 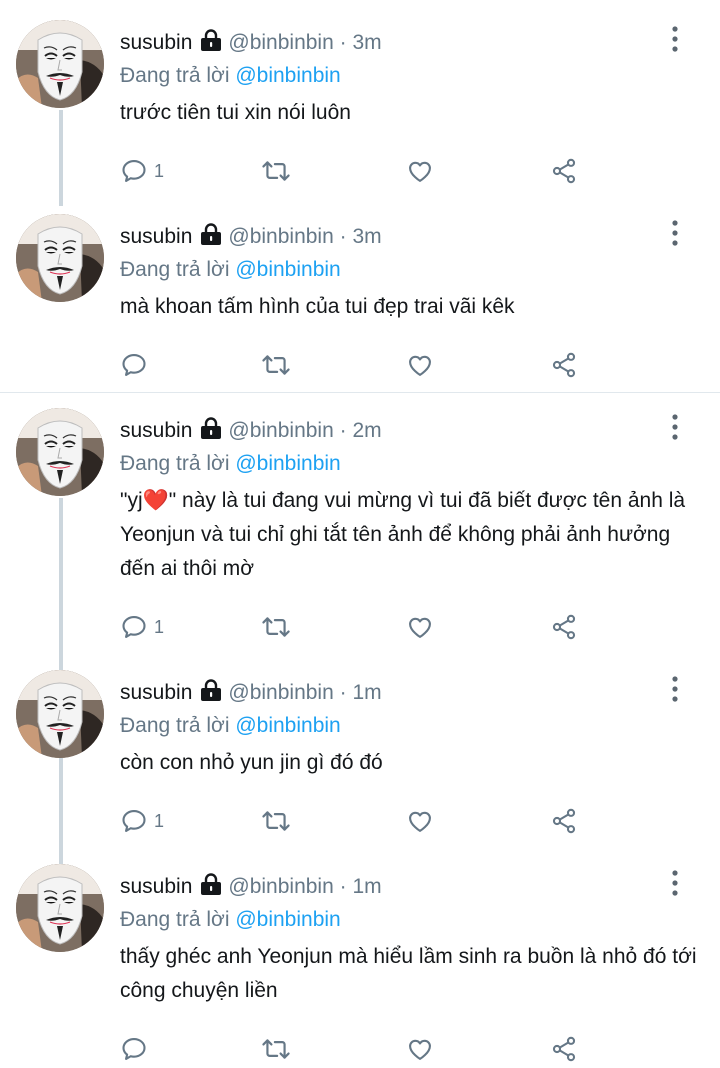 What do you see at coordinates (360, 1049) in the screenshot?
I see `action-bar` at bounding box center [360, 1049].